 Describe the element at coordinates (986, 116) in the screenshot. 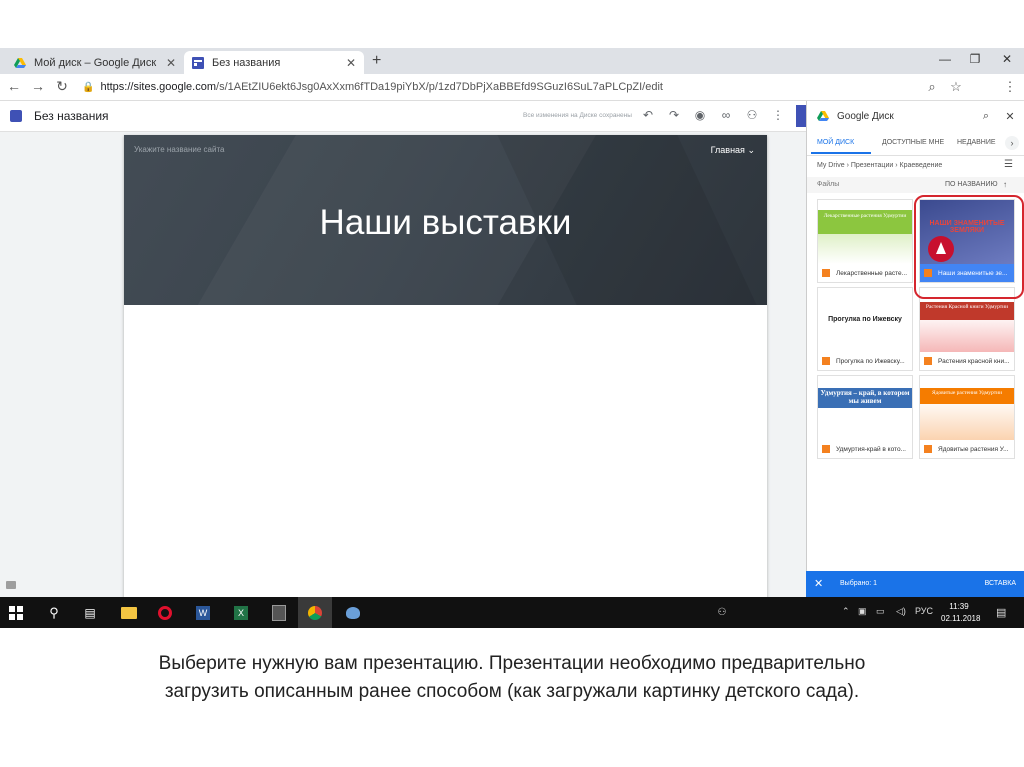

I see `search-icon: ⌕` at that location.